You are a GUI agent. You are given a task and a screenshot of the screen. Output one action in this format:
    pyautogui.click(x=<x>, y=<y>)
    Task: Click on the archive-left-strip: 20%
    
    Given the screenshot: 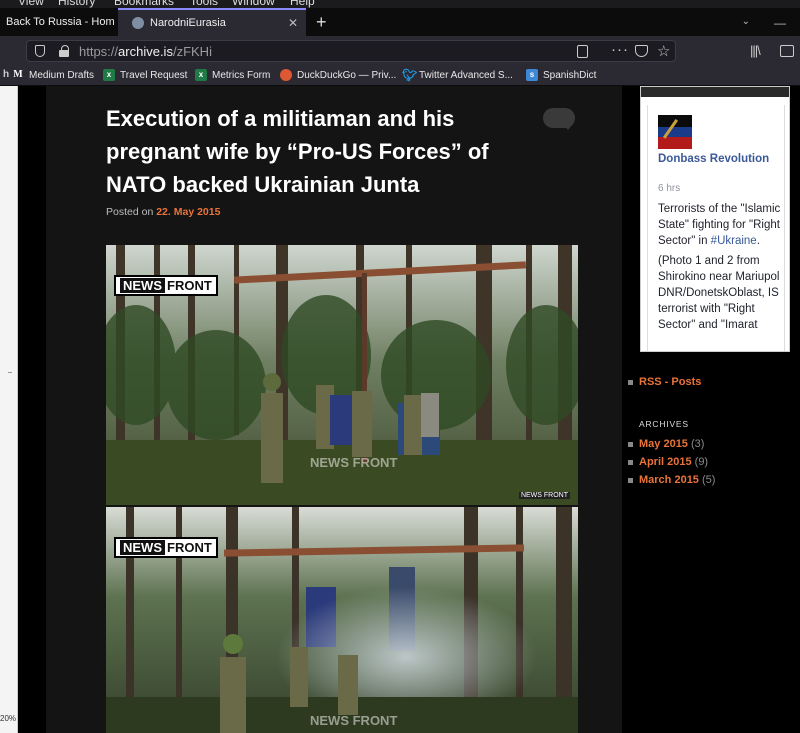 What is the action you would take?
    pyautogui.click(x=9, y=409)
    